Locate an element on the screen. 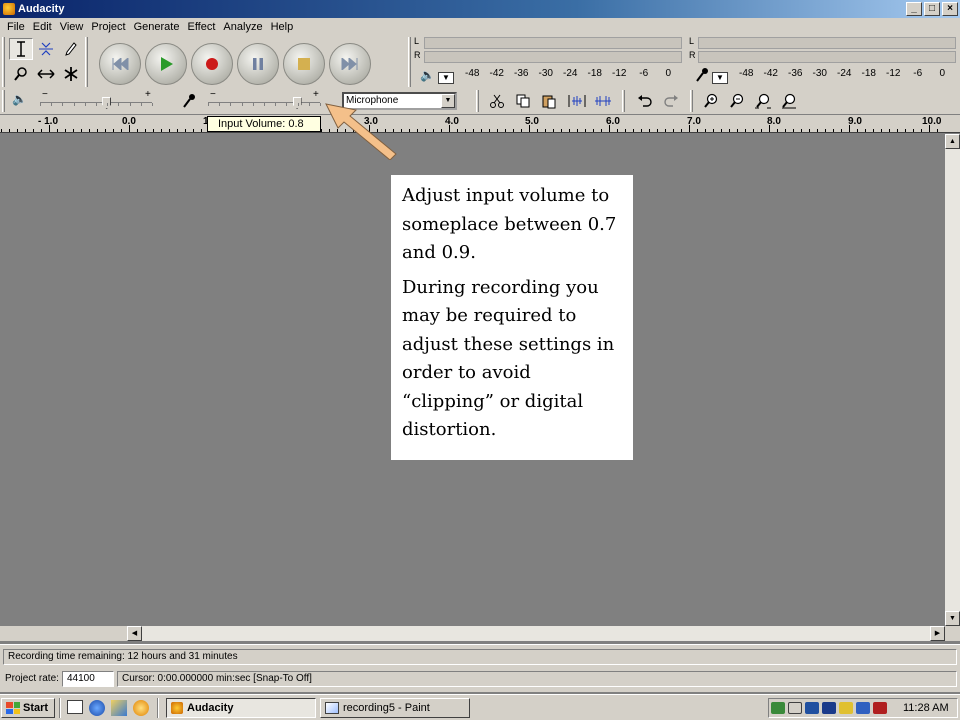  play-button is located at coordinates (166, 64).